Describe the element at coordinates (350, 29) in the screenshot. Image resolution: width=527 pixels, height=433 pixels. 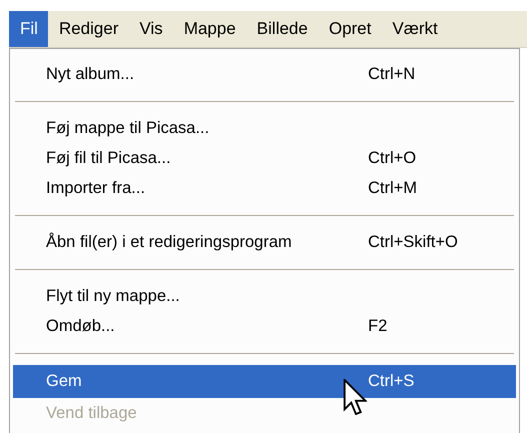
I see `menu-bar-item: Opret` at that location.